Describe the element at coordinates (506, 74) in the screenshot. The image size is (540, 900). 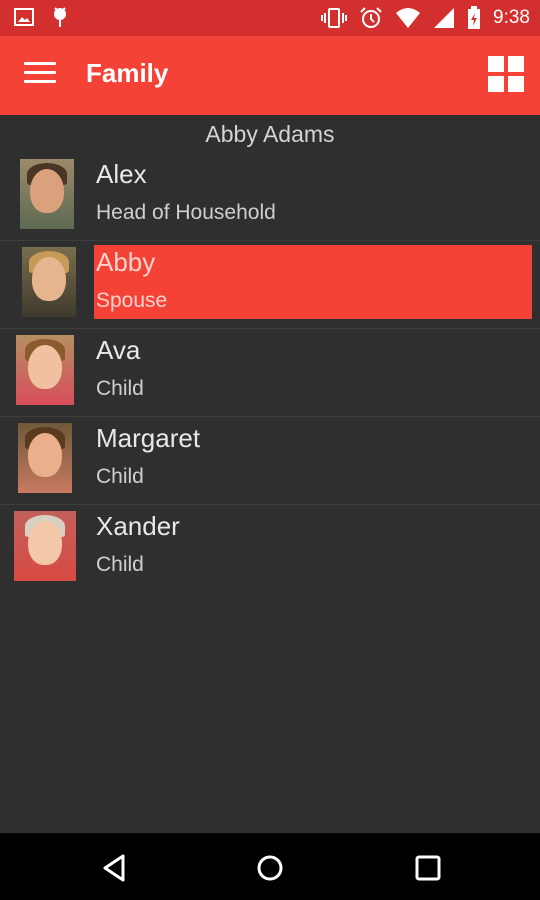
I see `grid-view-icon` at that location.